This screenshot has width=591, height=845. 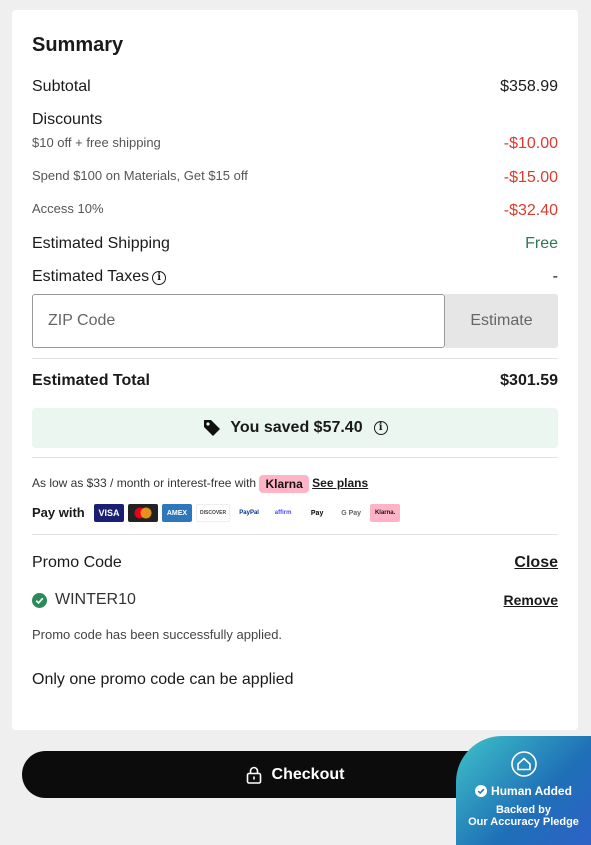 I want to click on zip-code-input, so click(x=238, y=321).